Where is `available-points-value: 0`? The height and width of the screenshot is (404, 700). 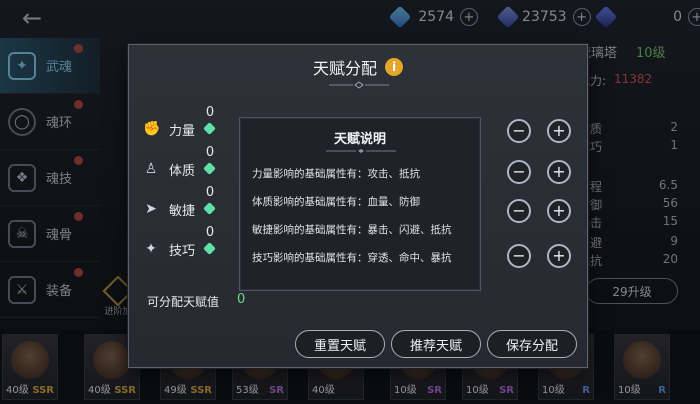
available-points-value: 0 is located at coordinates (241, 299).